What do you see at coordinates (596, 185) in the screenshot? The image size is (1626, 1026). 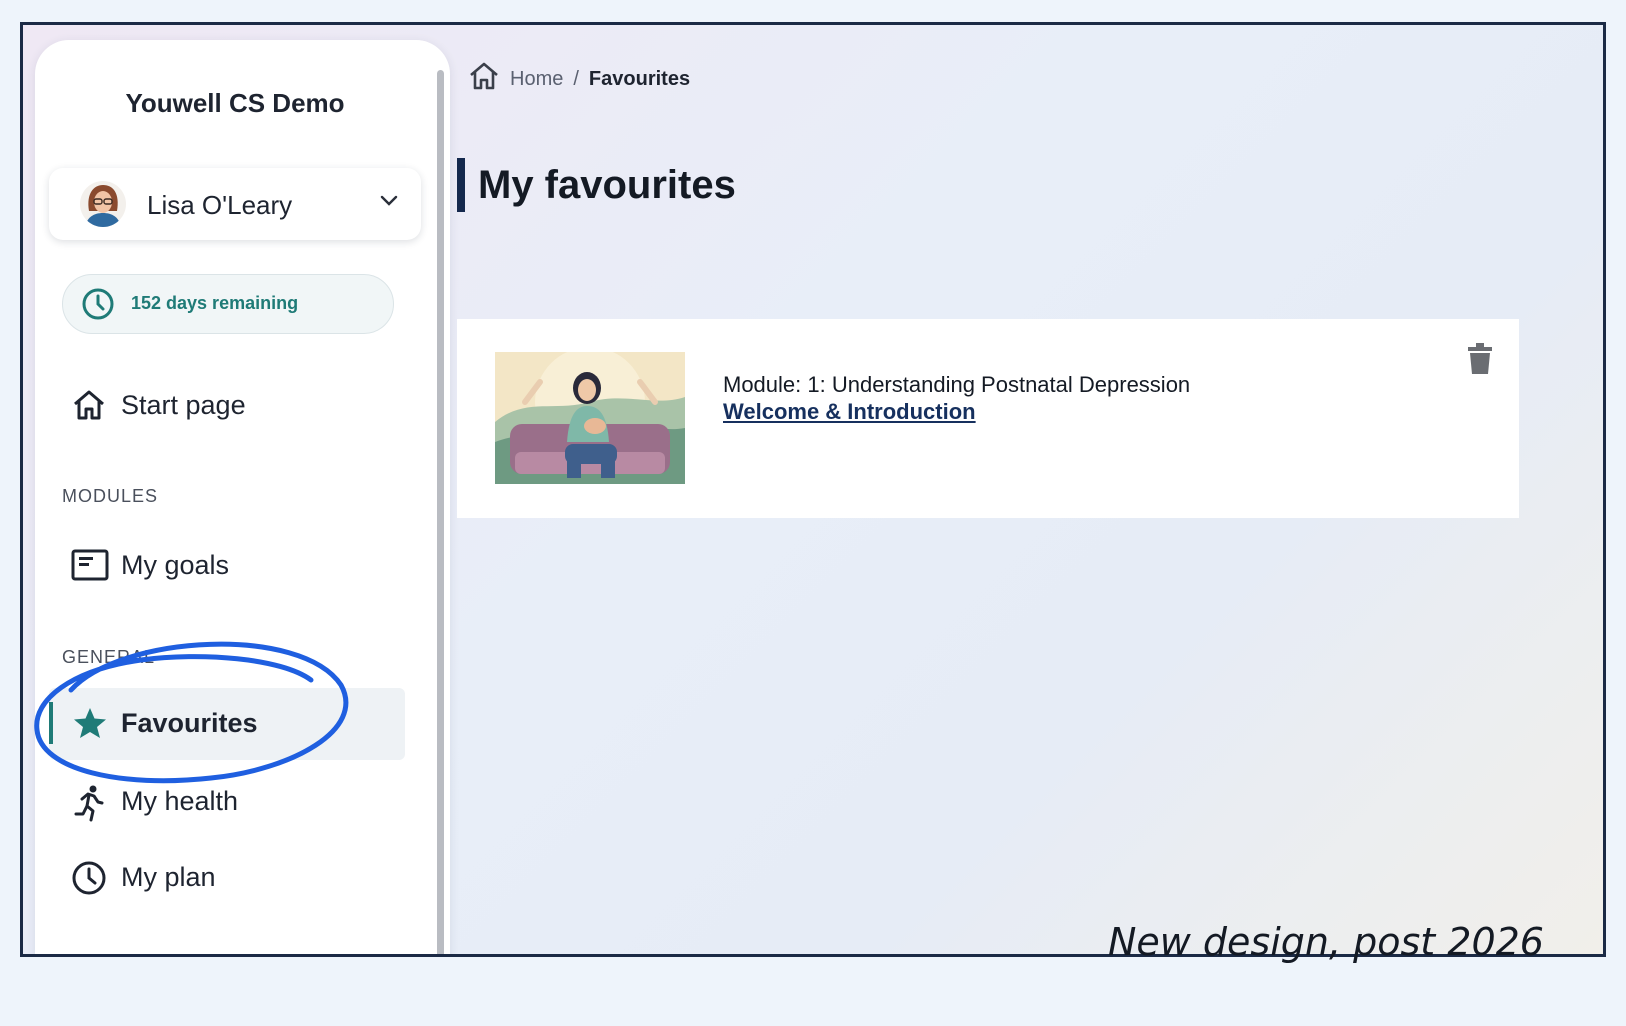 I see `page-title: My favourites` at bounding box center [596, 185].